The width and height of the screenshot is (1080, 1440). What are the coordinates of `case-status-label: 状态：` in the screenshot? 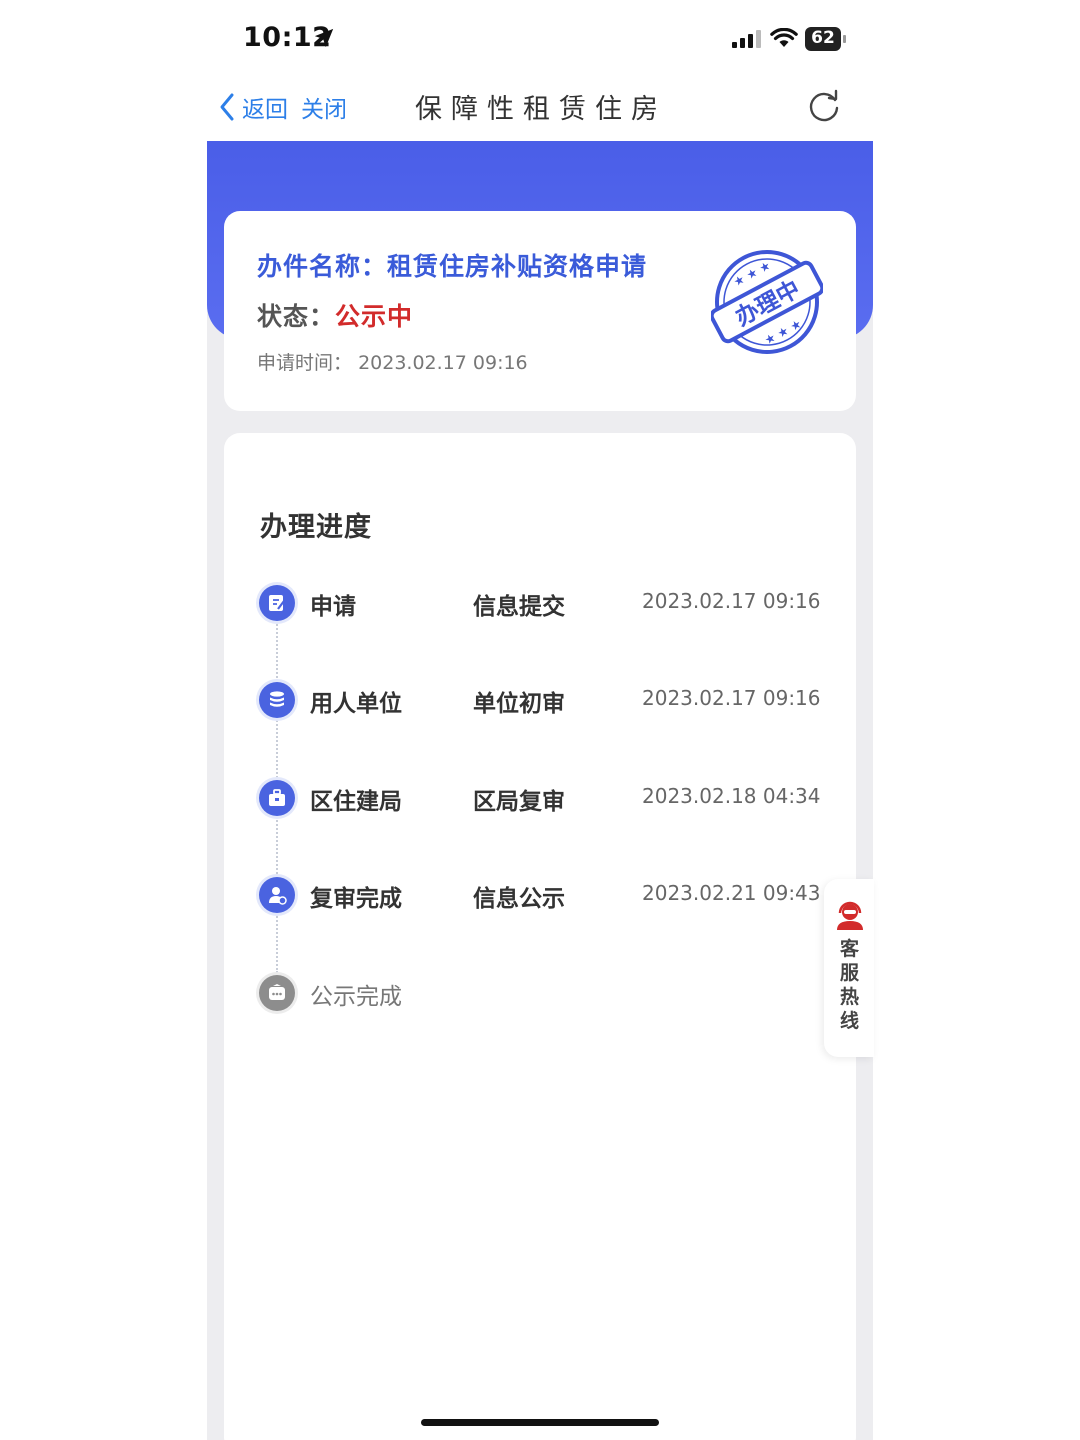 It's located at (296, 316).